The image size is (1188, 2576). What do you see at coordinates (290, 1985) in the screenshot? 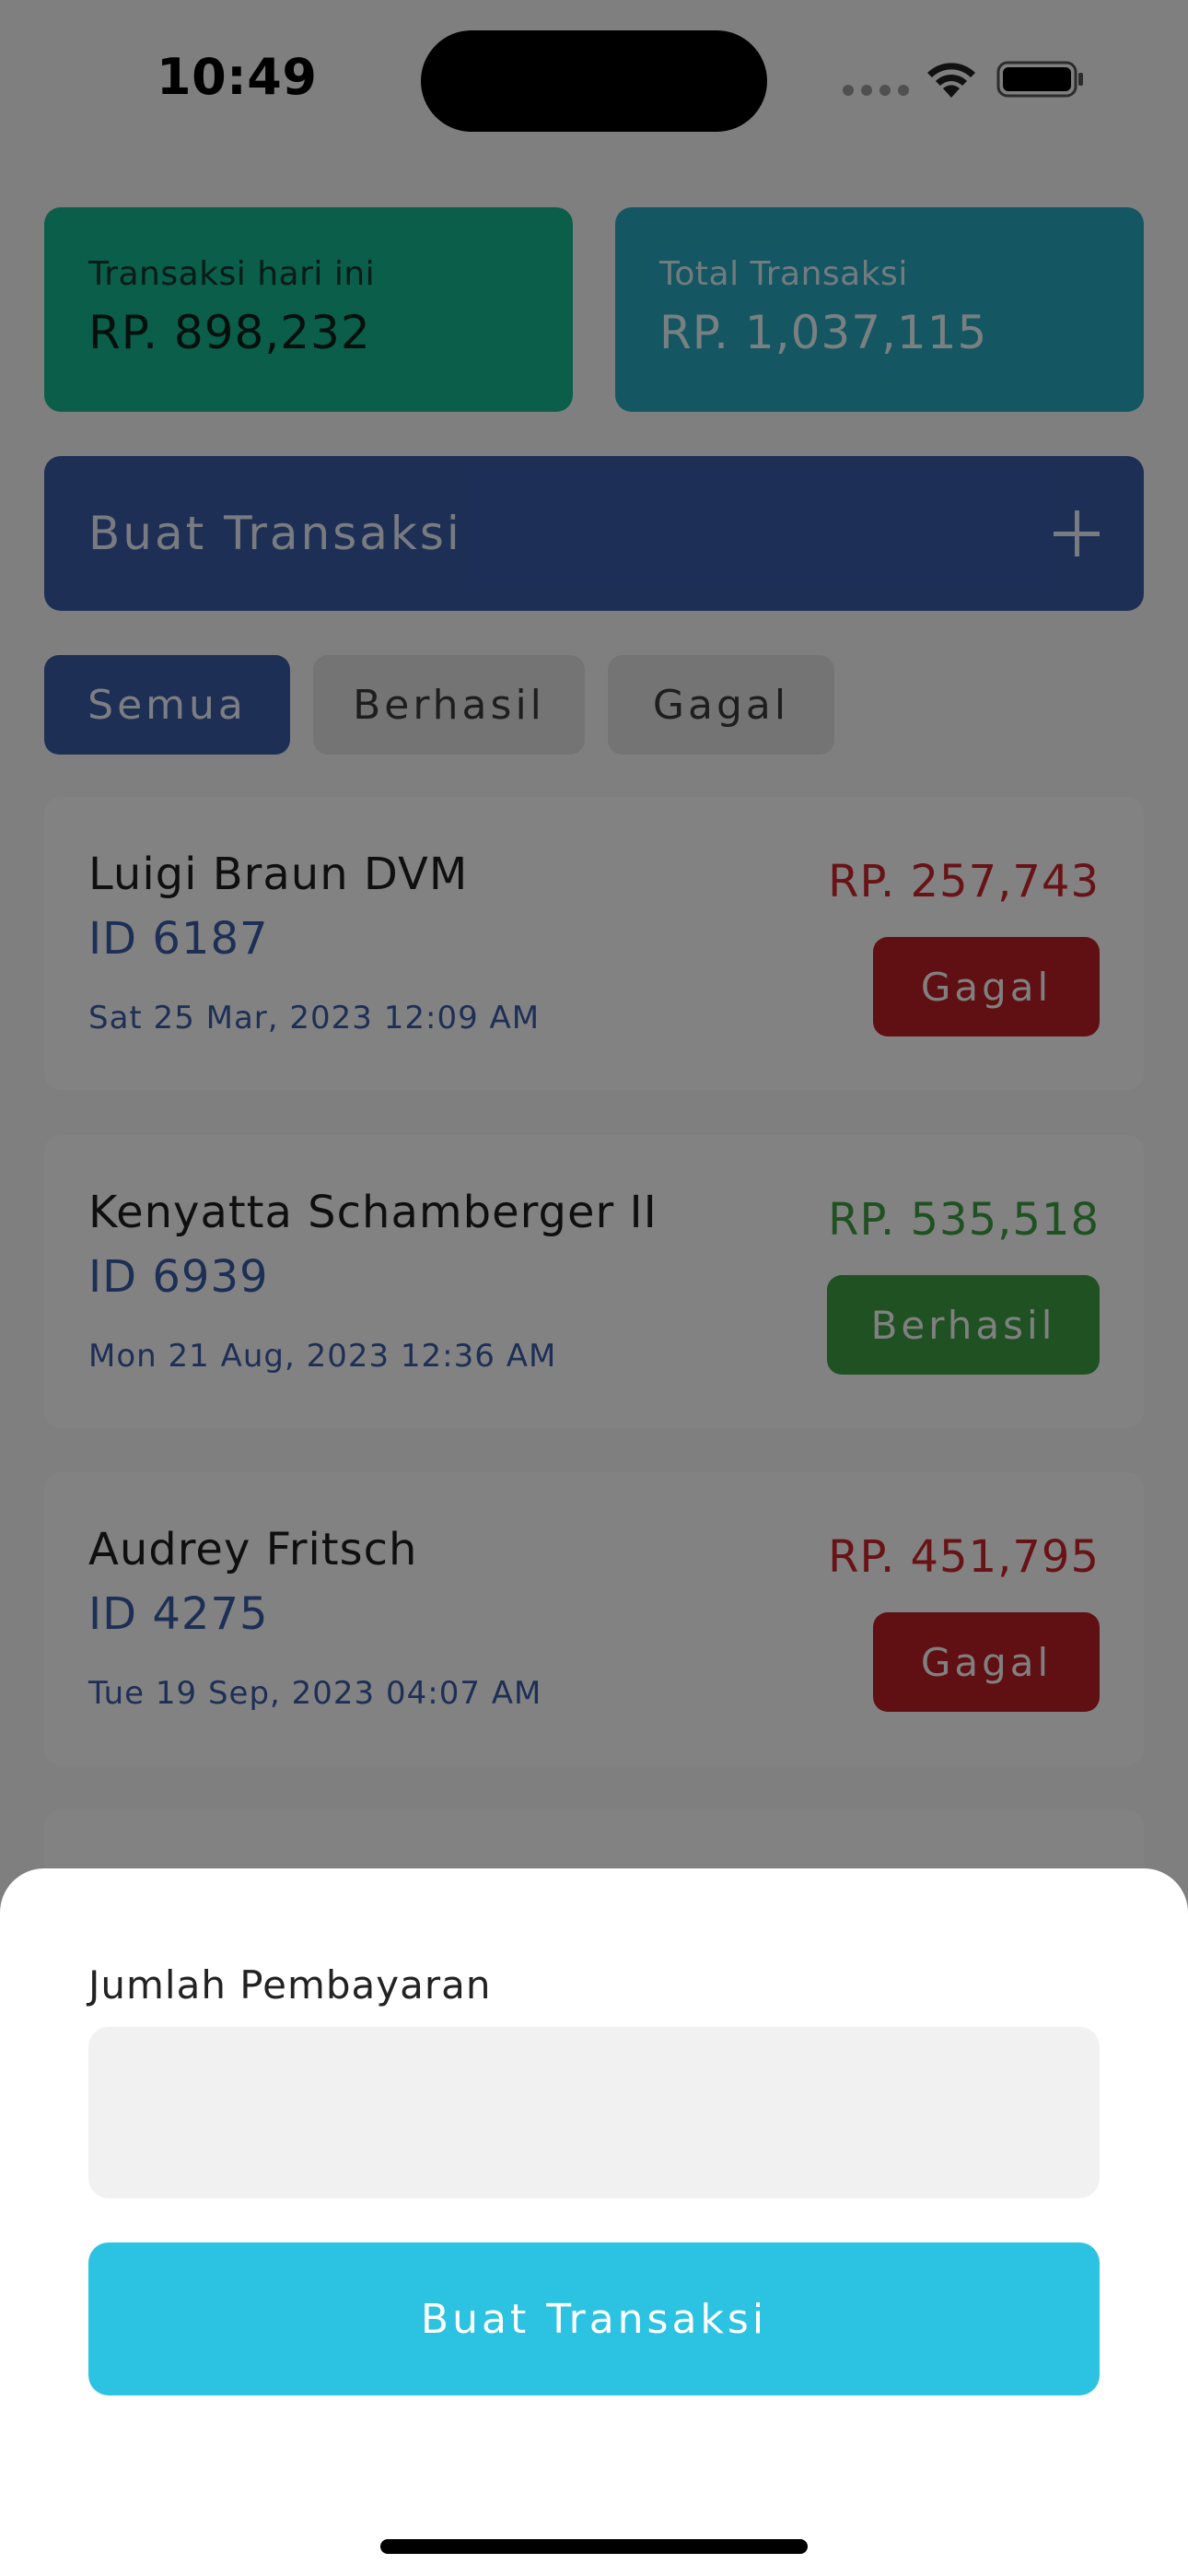
I see `payment-amount-label: Jumlah Pembayaran` at bounding box center [290, 1985].